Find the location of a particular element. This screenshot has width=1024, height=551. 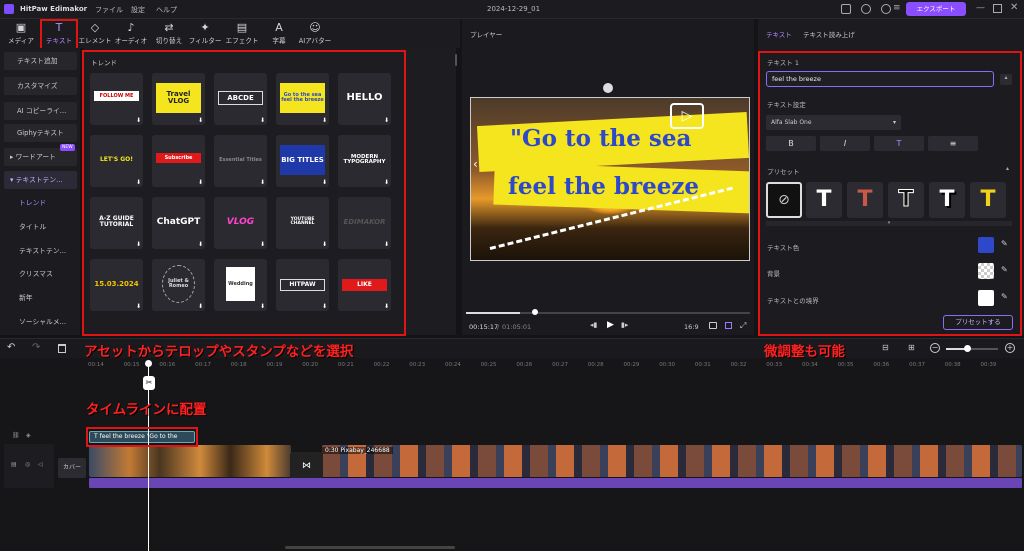

fullscreen-icon: ⤢ is located at coordinates (743, 326).